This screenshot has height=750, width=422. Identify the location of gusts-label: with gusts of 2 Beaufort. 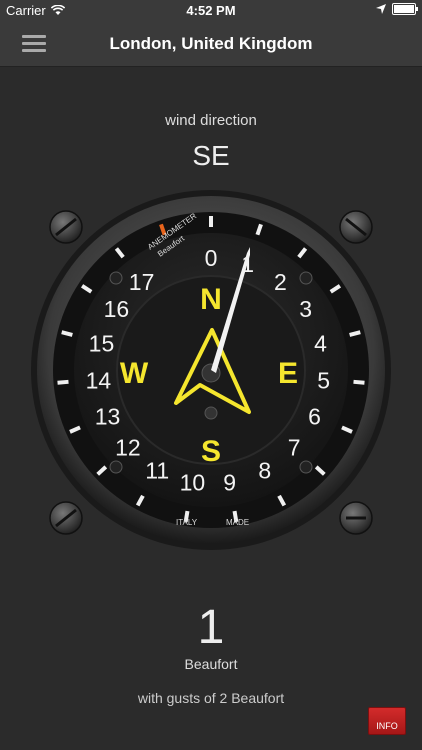
(211, 698).